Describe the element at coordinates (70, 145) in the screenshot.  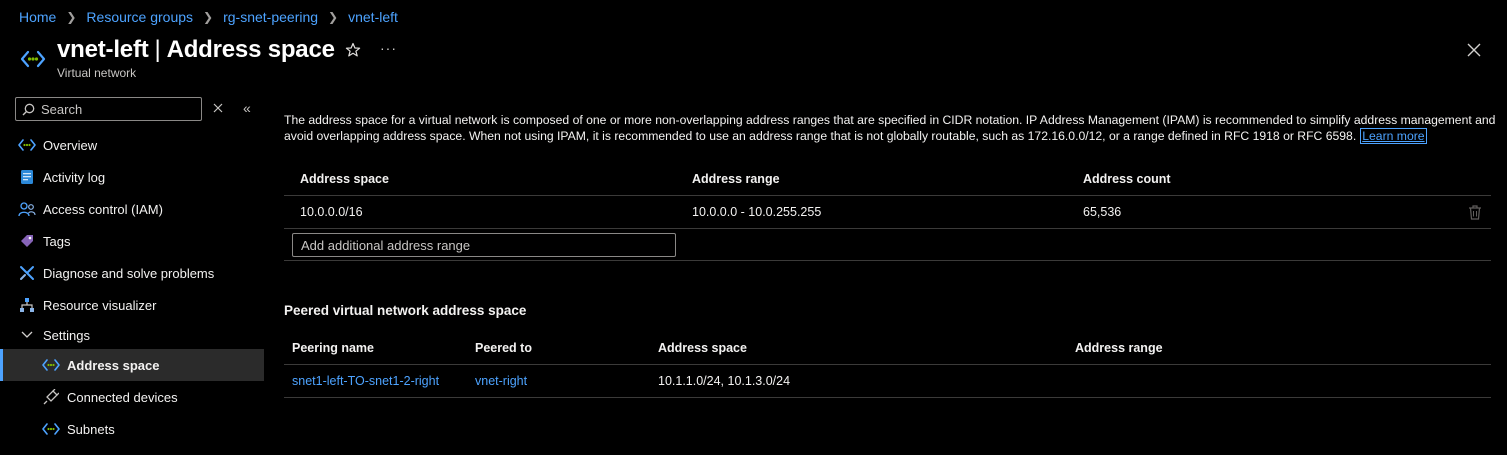
I see `sidebar-item-label: Overview` at that location.